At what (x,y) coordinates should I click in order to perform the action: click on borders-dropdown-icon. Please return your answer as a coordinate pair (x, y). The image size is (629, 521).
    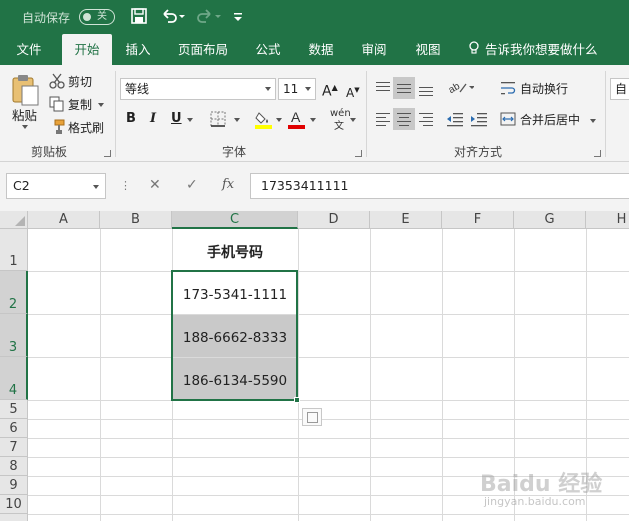
    Looking at the image, I should click on (237, 120).